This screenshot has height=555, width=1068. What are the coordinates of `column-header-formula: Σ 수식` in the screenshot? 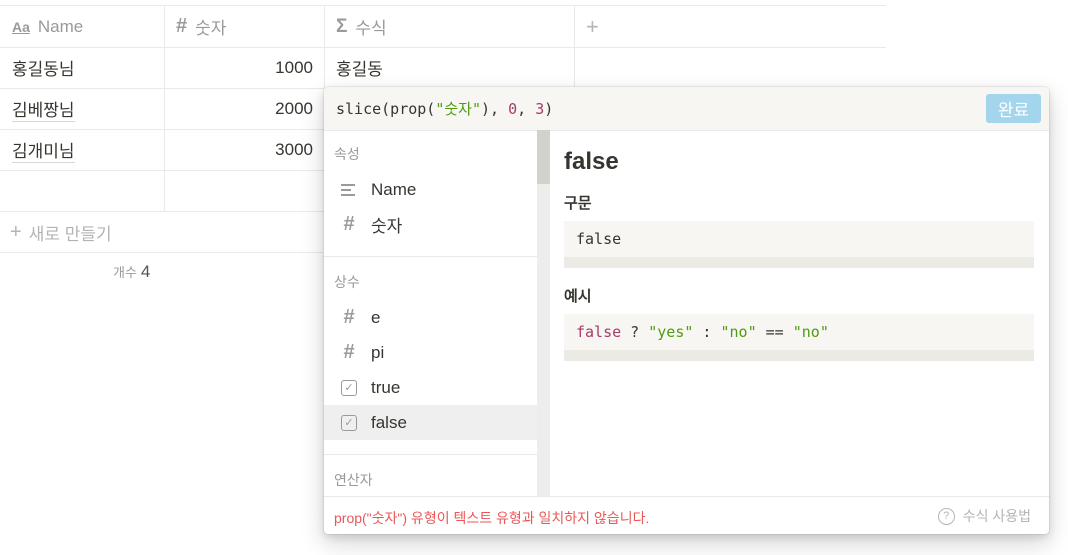 It's located at (450, 26).